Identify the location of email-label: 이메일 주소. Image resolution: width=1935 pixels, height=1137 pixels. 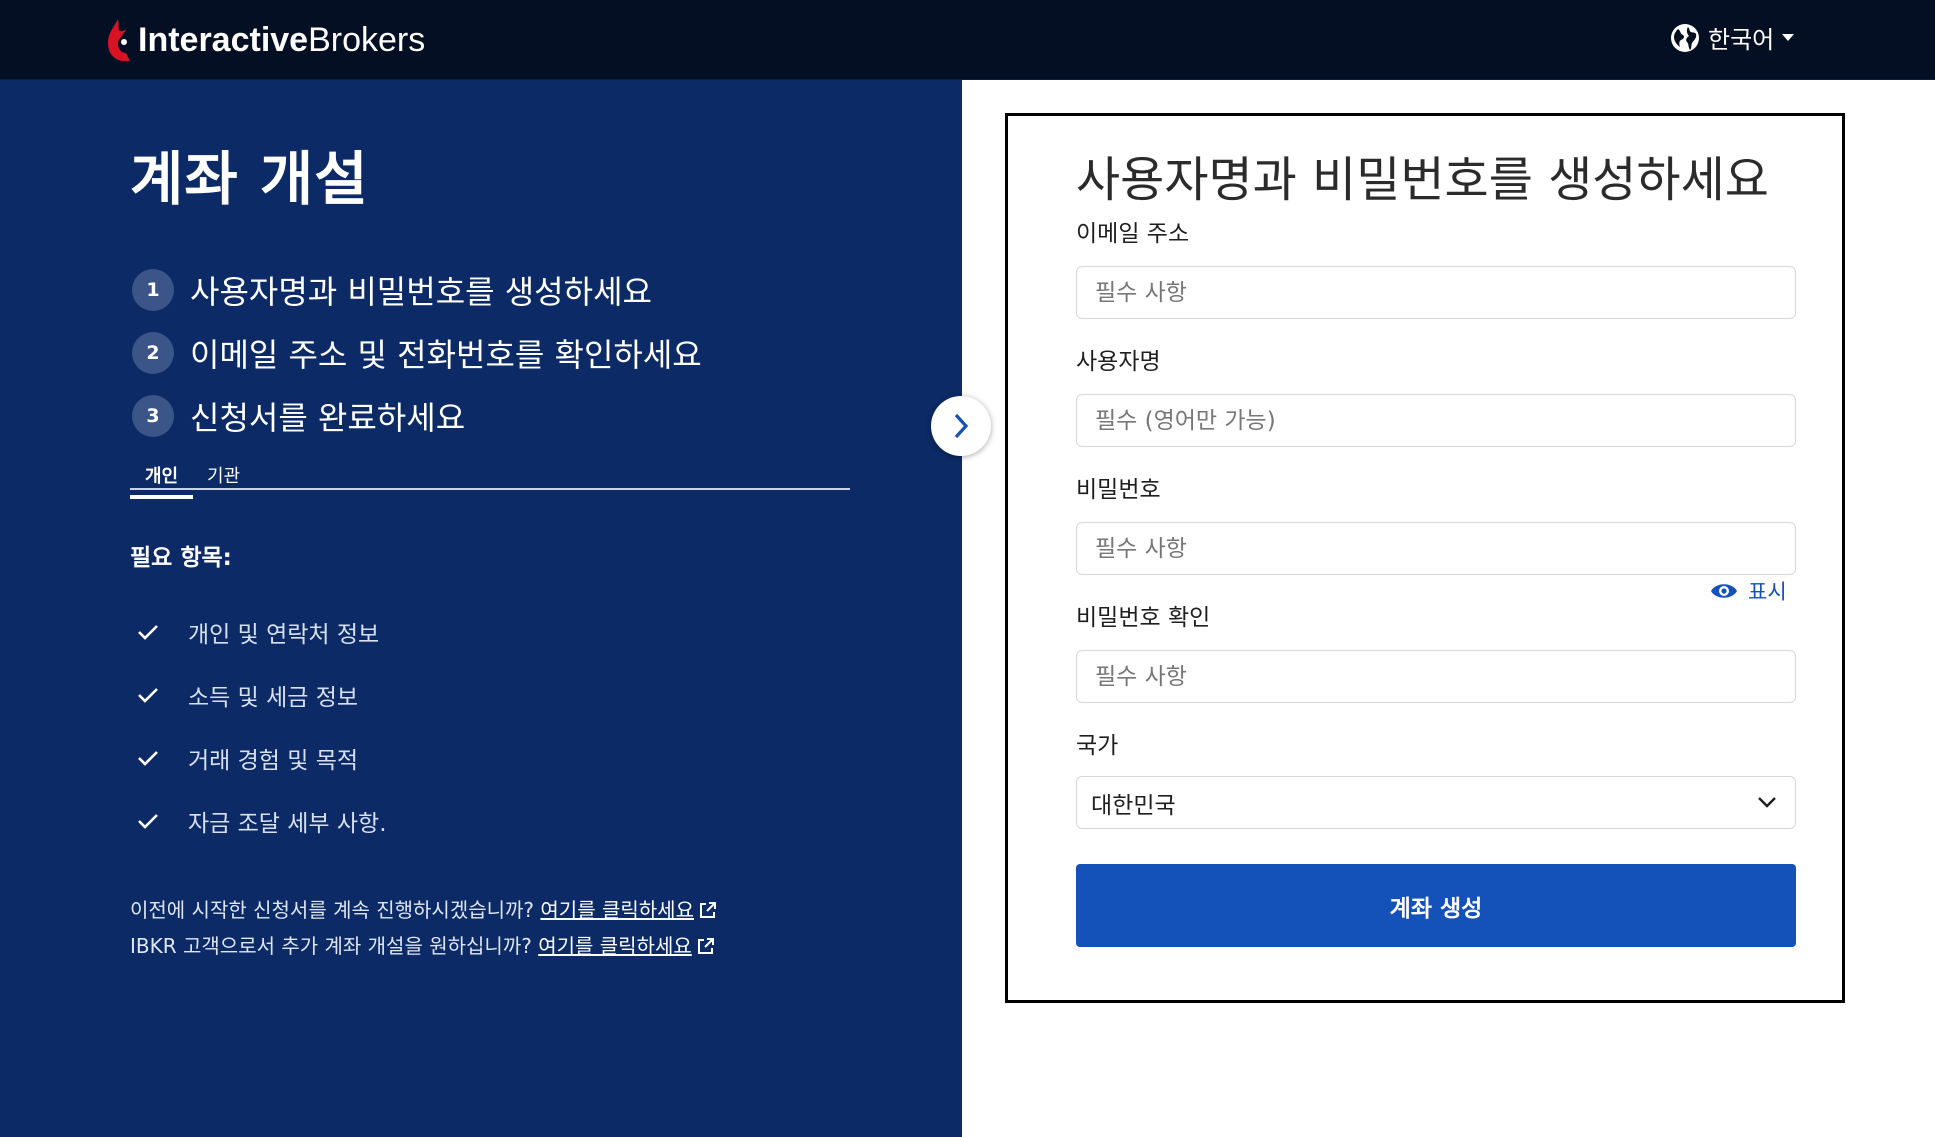
(1133, 234).